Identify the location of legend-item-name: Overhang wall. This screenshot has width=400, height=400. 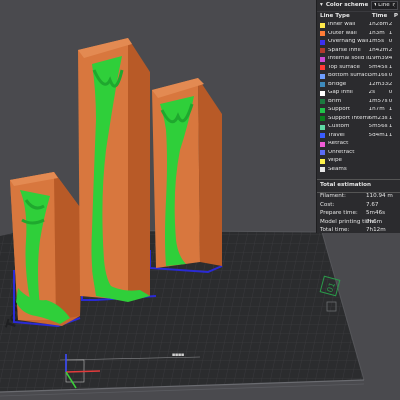
(348, 42).